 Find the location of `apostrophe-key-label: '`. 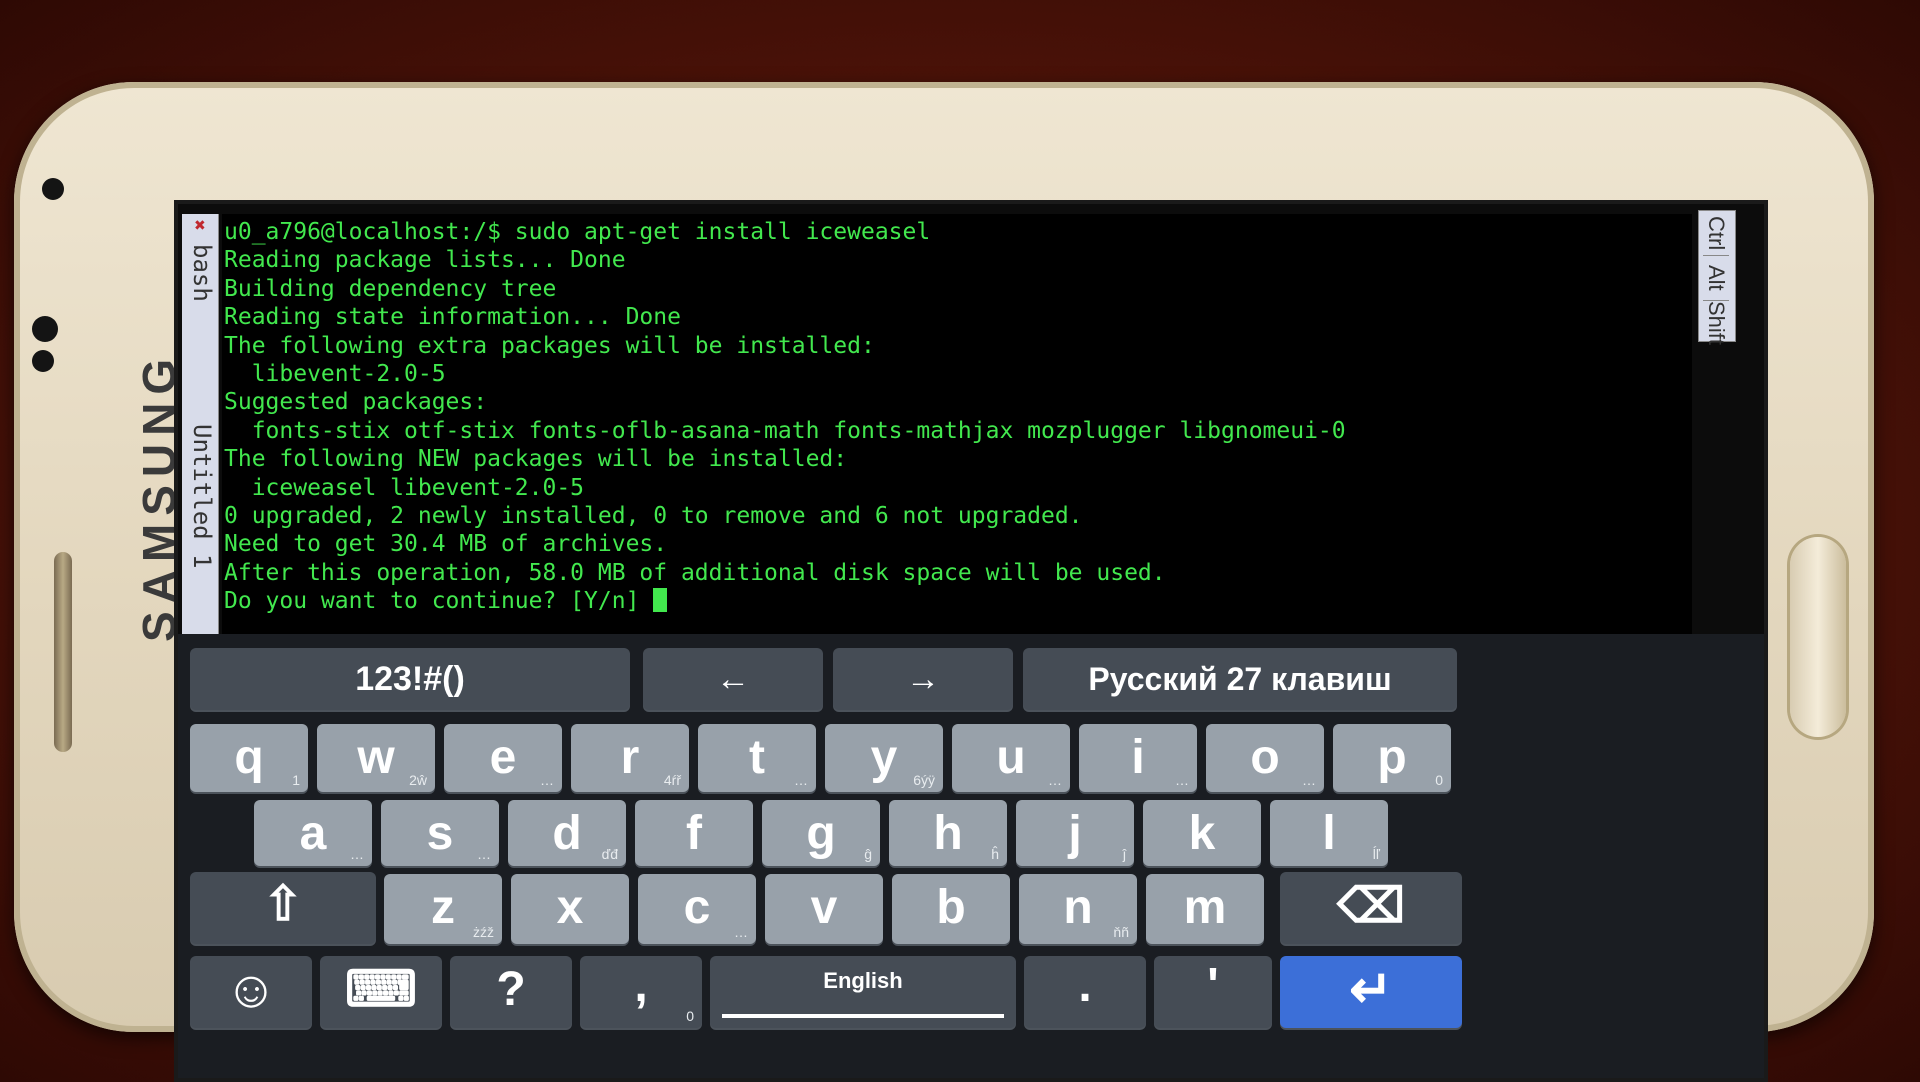

apostrophe-key-label: ' is located at coordinates (1213, 985).